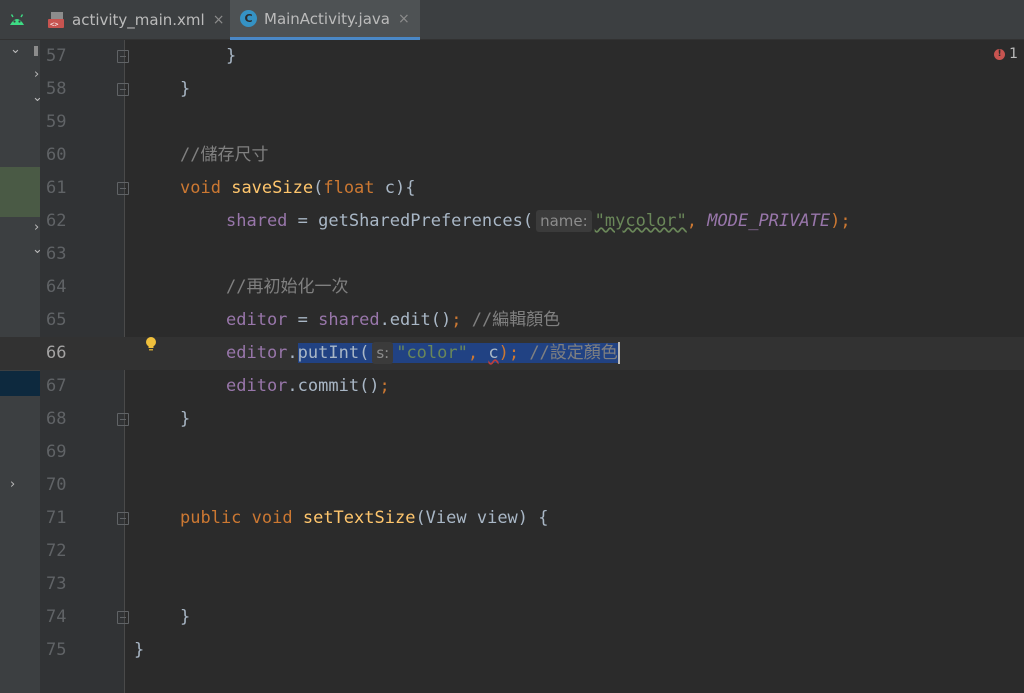  What do you see at coordinates (512, 155) in the screenshot?
I see `code-line: 60 //儲存尺寸` at bounding box center [512, 155].